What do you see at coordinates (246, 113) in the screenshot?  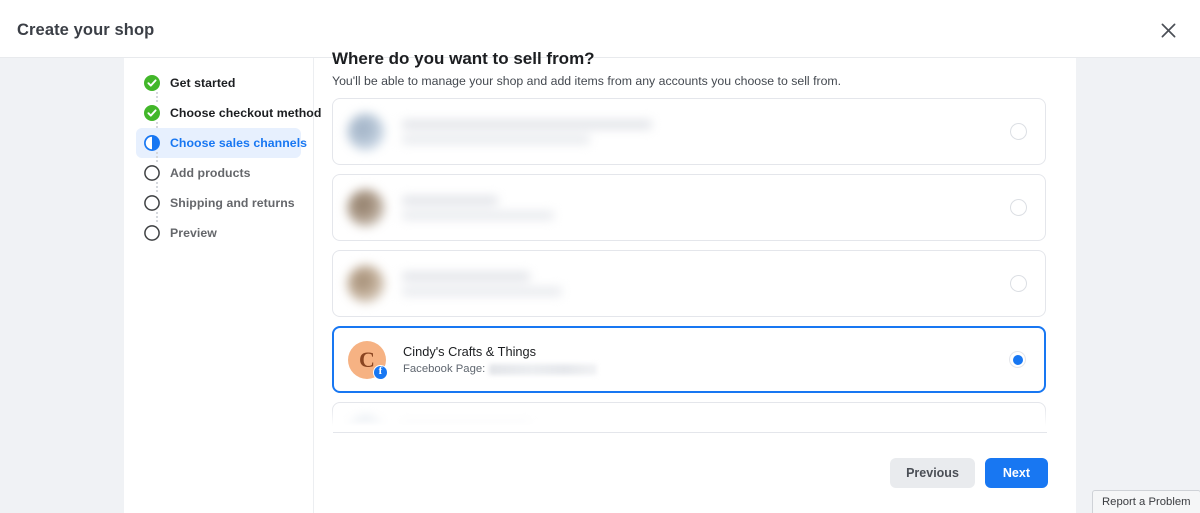 I see `sidebar-step-label: Choose checkout method` at bounding box center [246, 113].